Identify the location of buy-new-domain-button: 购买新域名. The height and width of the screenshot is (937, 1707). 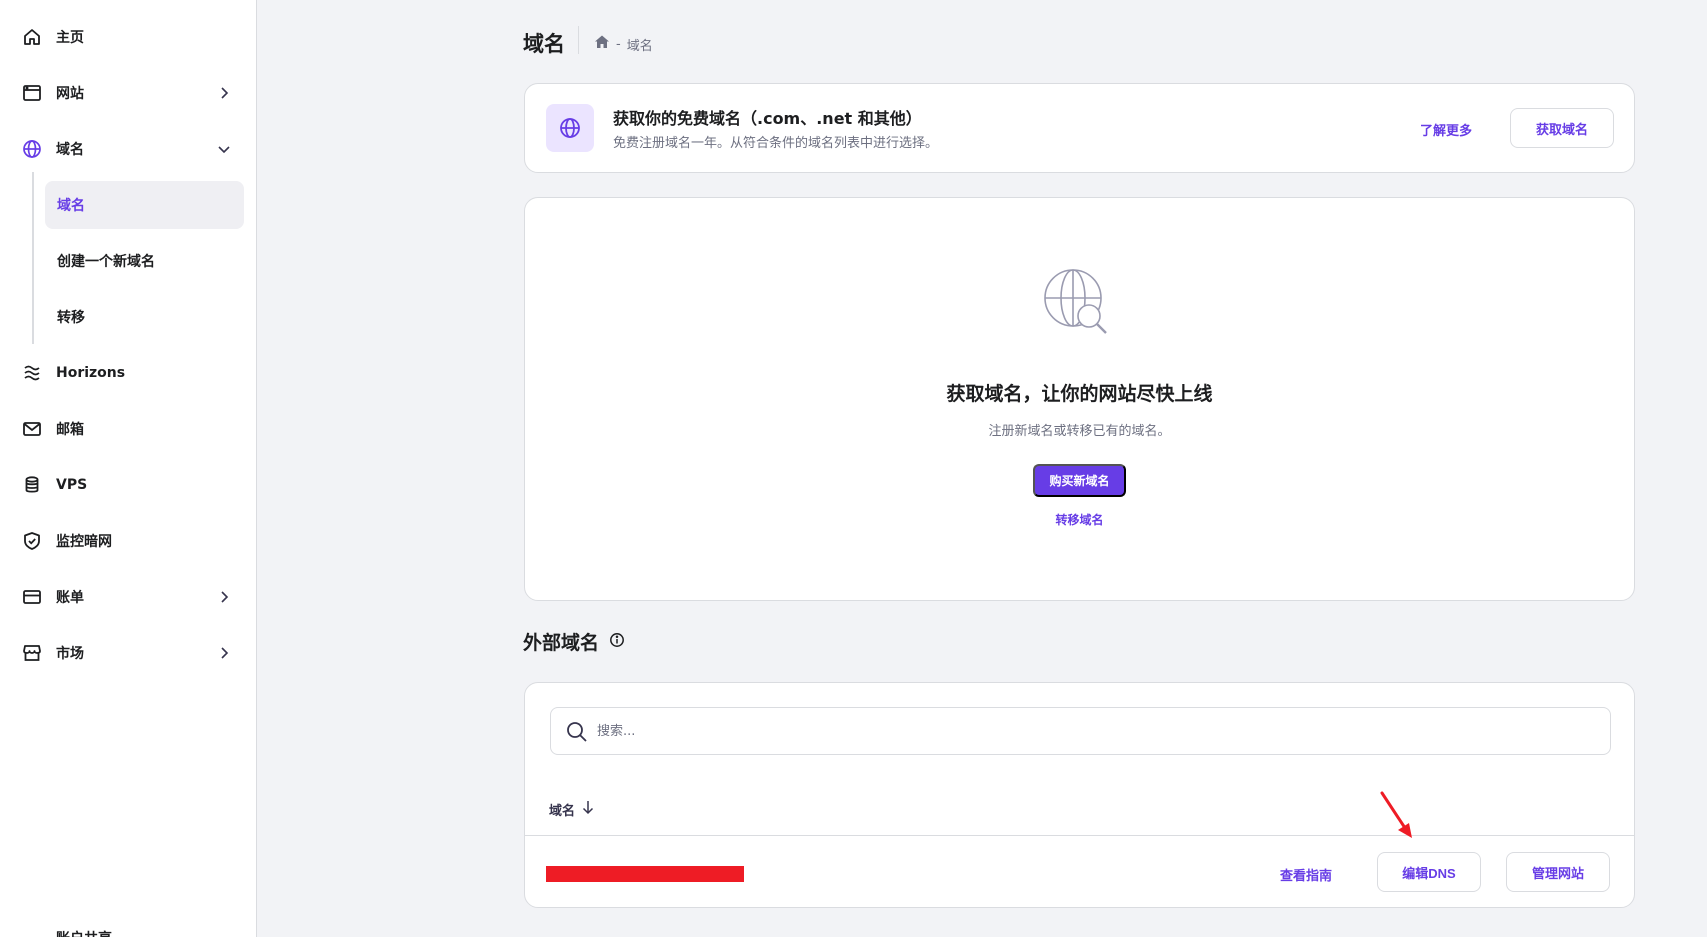
(1079, 480).